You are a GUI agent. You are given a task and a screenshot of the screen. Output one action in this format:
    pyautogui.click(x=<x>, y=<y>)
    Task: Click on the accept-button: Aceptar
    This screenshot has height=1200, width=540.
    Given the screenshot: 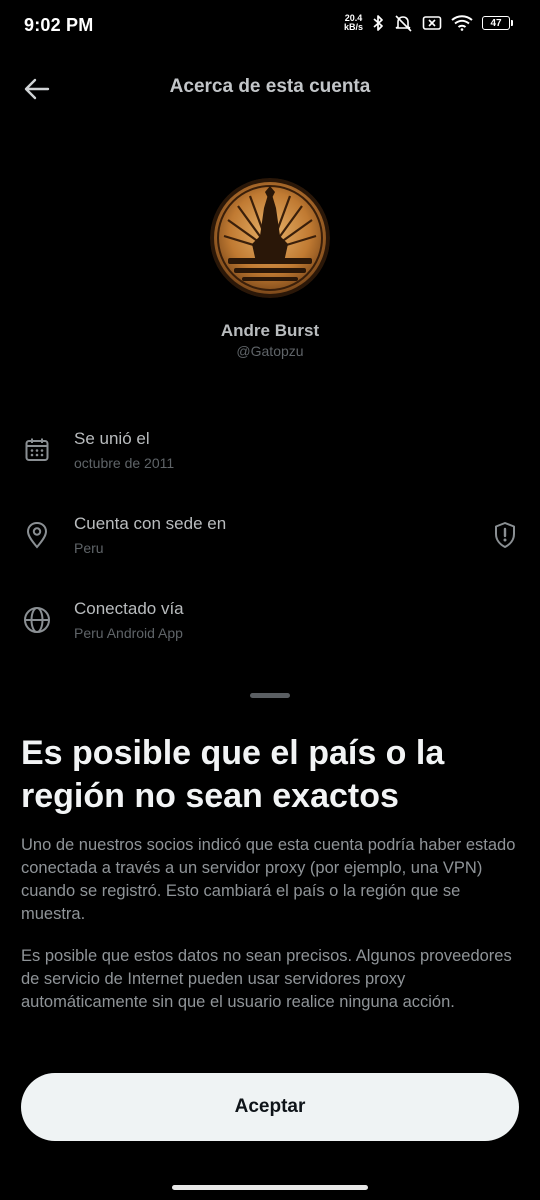 What is the action you would take?
    pyautogui.click(x=270, y=1107)
    